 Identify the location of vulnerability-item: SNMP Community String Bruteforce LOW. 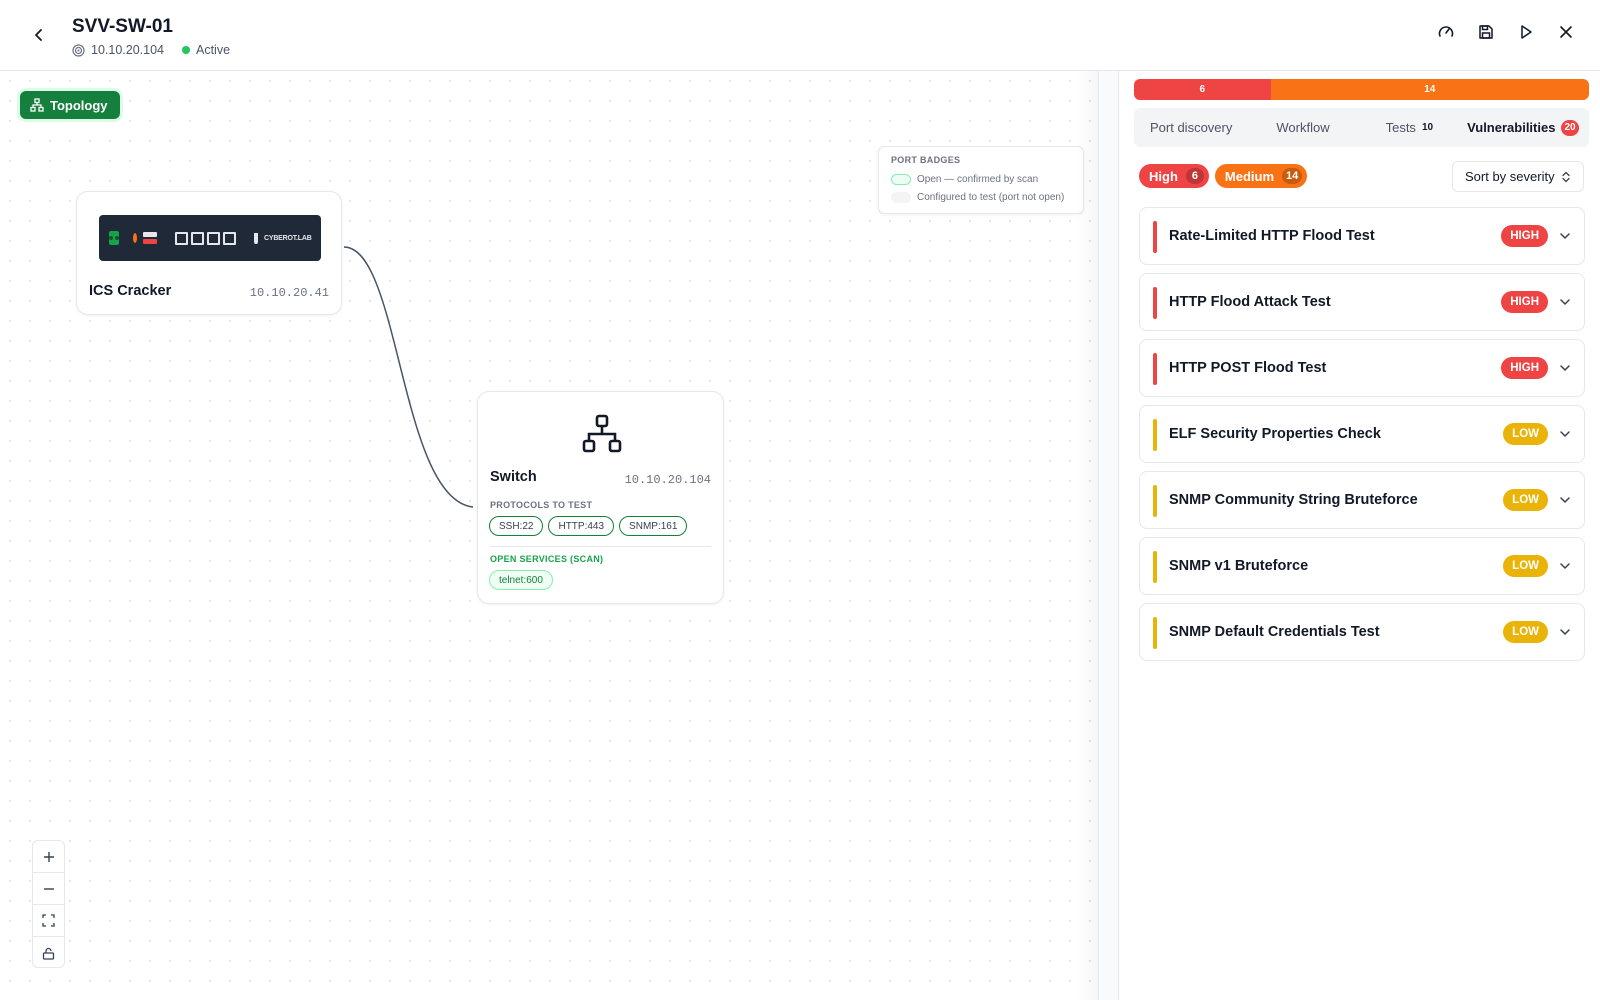
(1362, 500).